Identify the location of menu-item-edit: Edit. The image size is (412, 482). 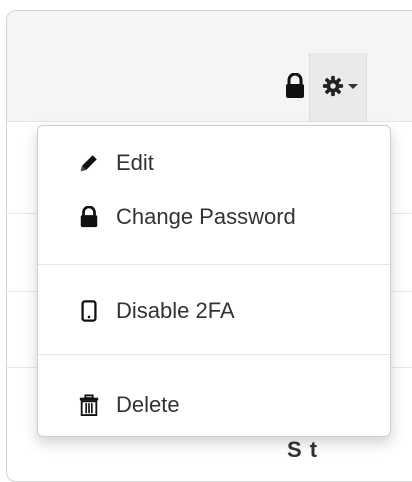
(214, 163).